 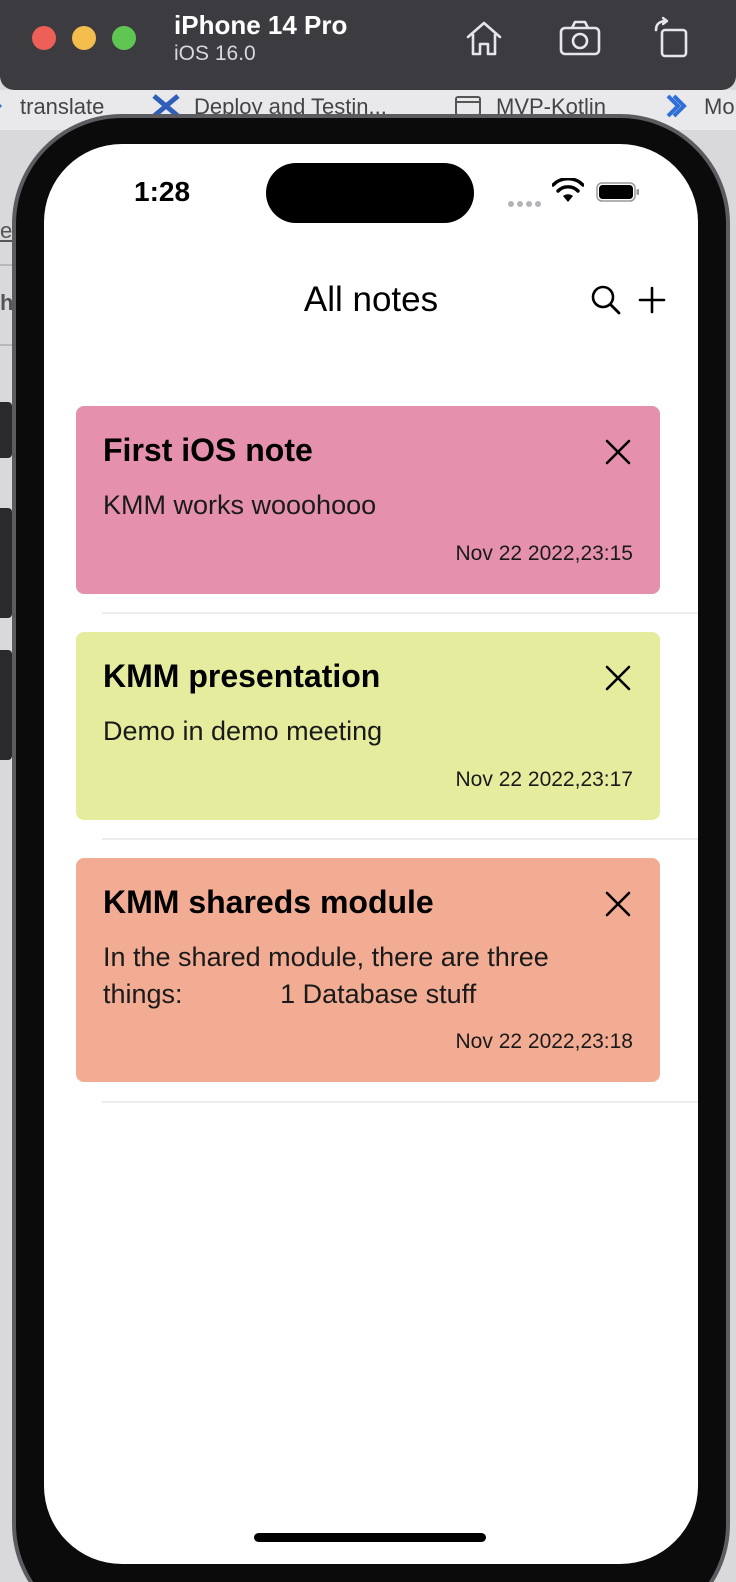 What do you see at coordinates (52, 107) in the screenshot?
I see `bookmark-translate: translate` at bounding box center [52, 107].